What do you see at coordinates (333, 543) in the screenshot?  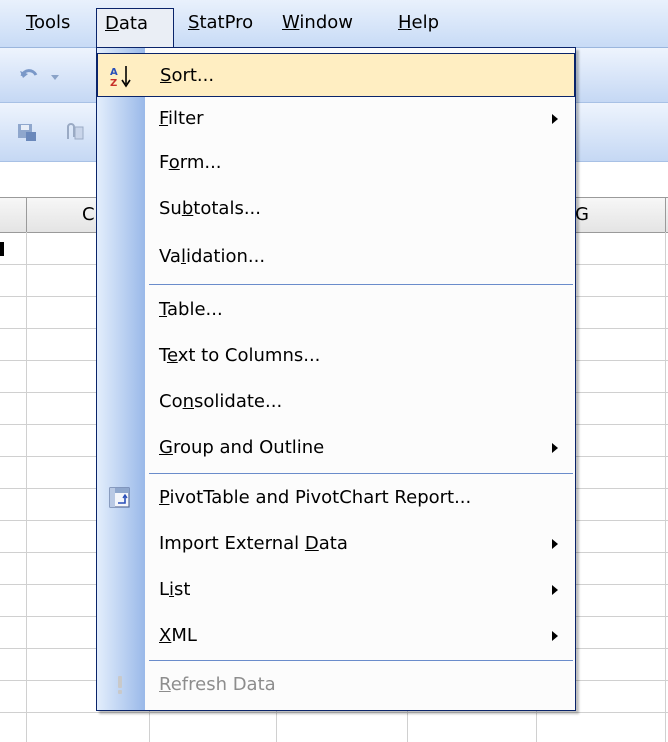 I see `label-suffix: ata` at bounding box center [333, 543].